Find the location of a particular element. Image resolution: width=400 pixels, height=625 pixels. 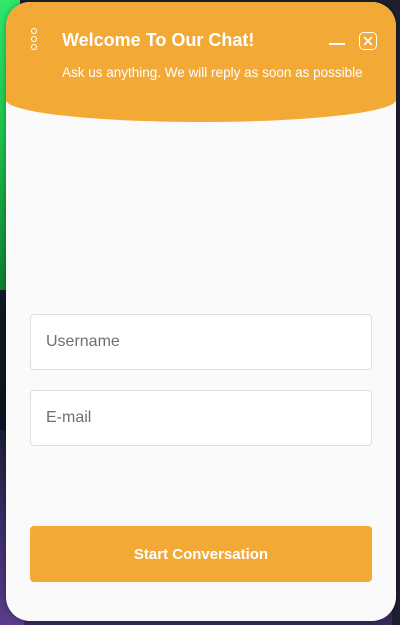

close-icon is located at coordinates (368, 41).